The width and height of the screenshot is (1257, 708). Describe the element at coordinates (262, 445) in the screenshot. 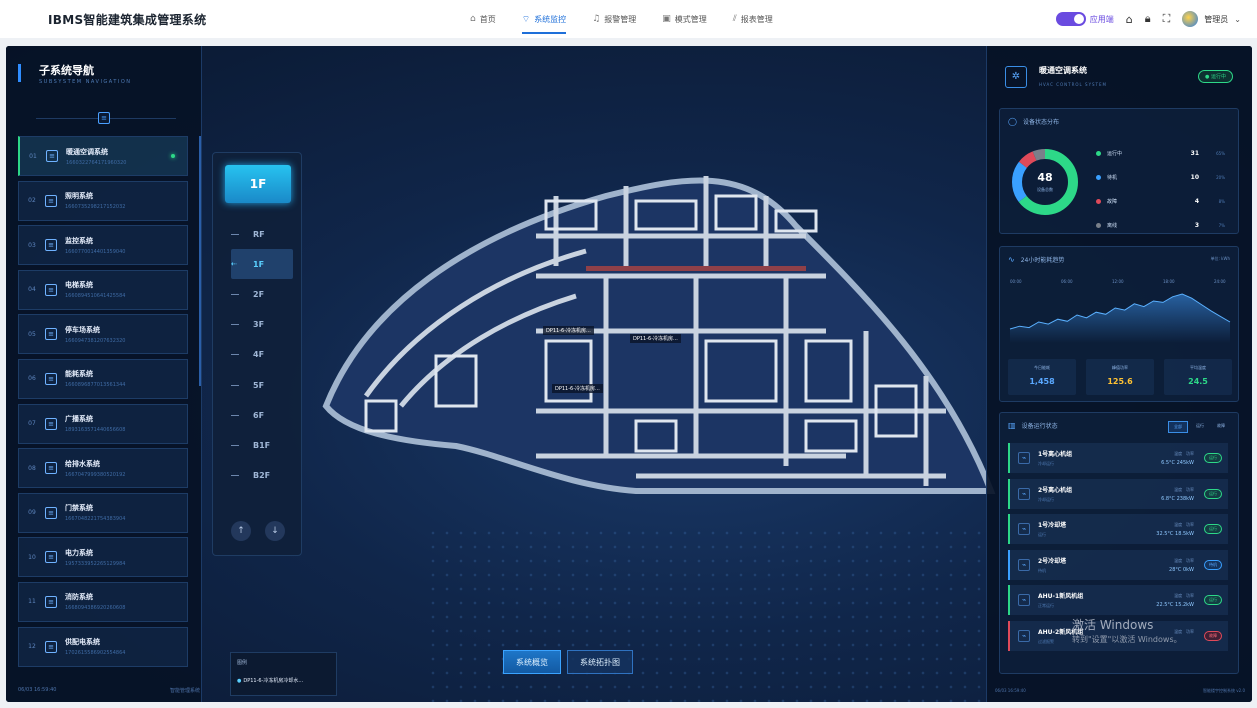

I see `floor-option: B1F` at that location.